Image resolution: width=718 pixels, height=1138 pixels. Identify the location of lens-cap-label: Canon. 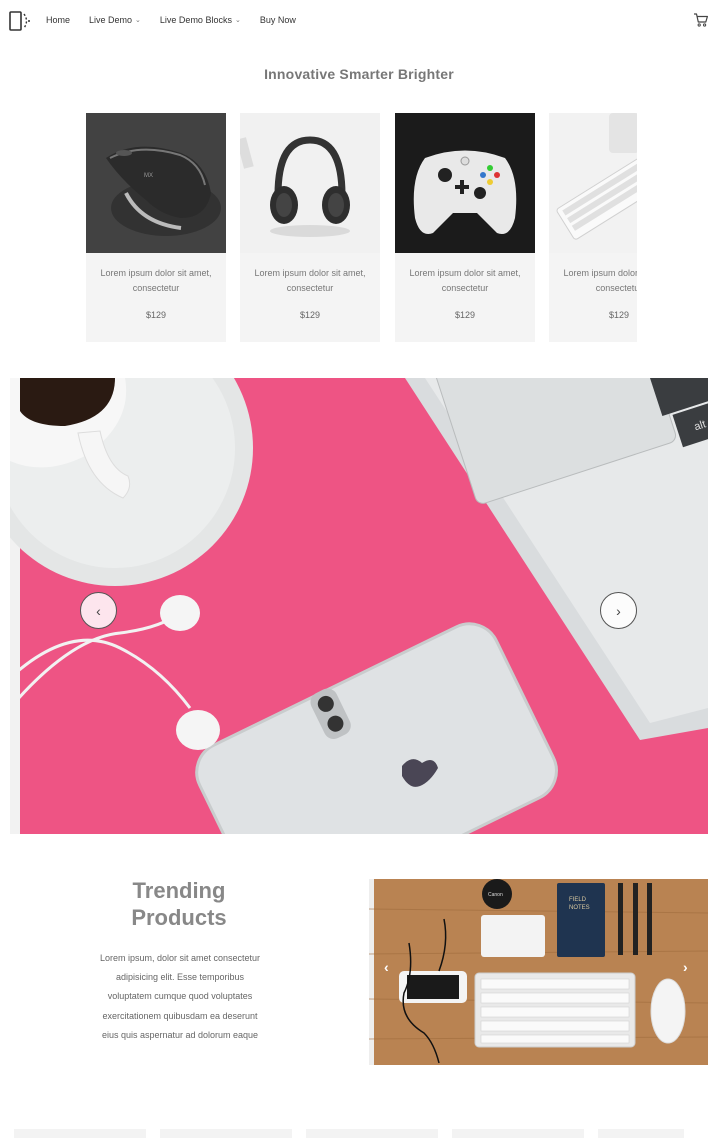
(495, 895).